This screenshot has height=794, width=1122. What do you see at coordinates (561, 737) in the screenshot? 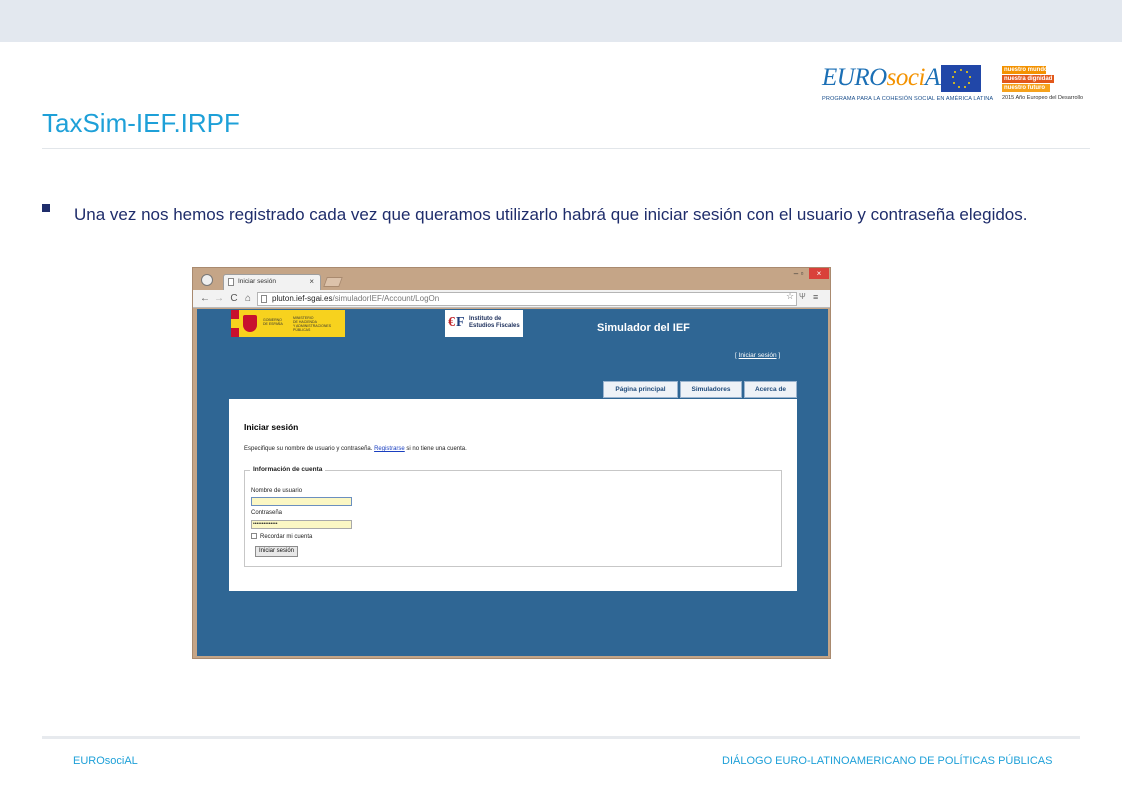
I see `footer-divider` at bounding box center [561, 737].